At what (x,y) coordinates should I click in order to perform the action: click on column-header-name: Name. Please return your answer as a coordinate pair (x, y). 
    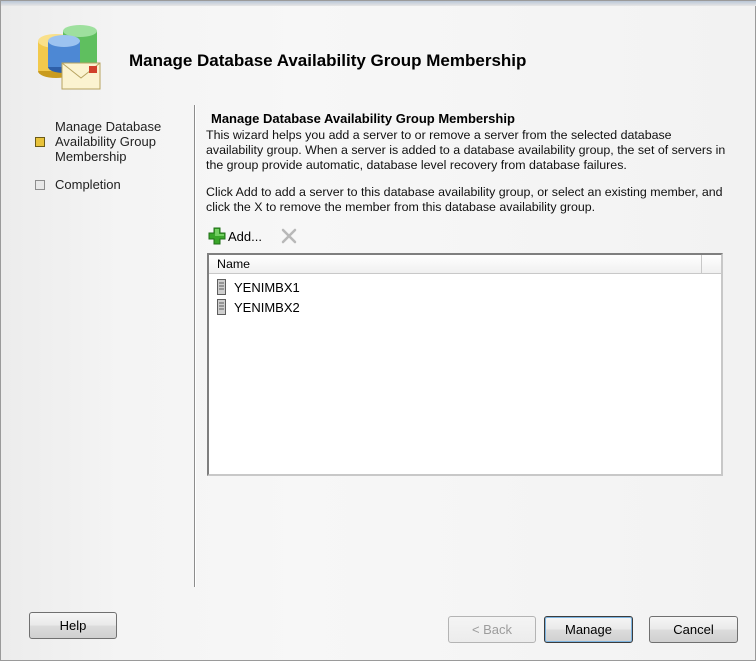
    Looking at the image, I should click on (455, 264).